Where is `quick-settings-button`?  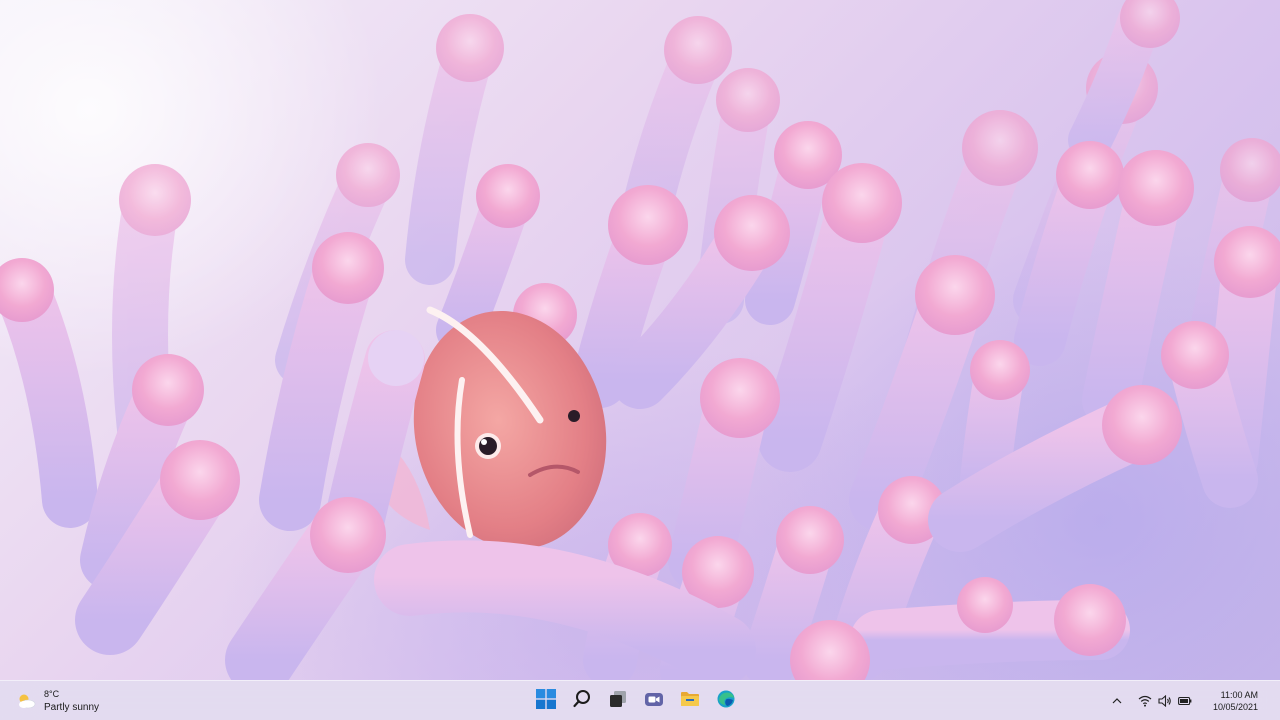 quick-settings-button is located at coordinates (1165, 701).